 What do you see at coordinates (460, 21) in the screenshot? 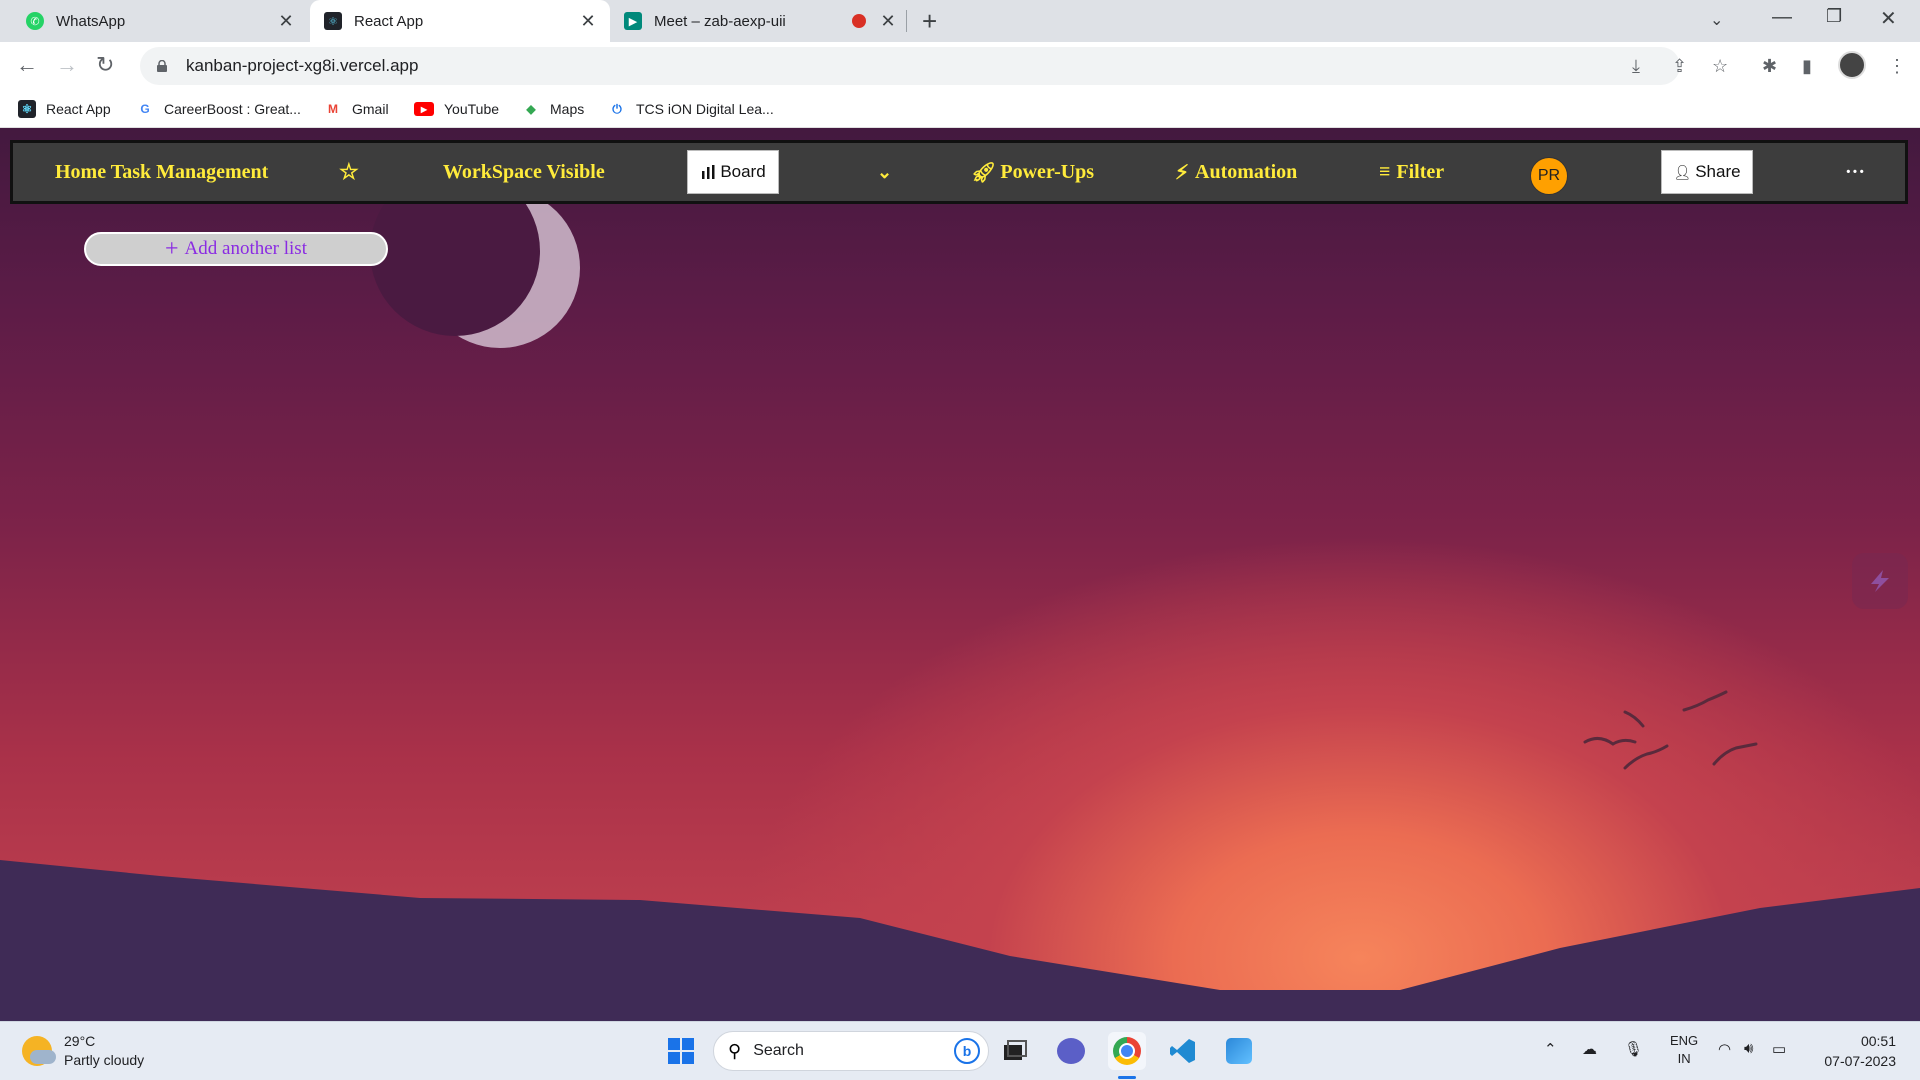
I see `tab-react-app: ⚛ React App ✕` at bounding box center [460, 21].